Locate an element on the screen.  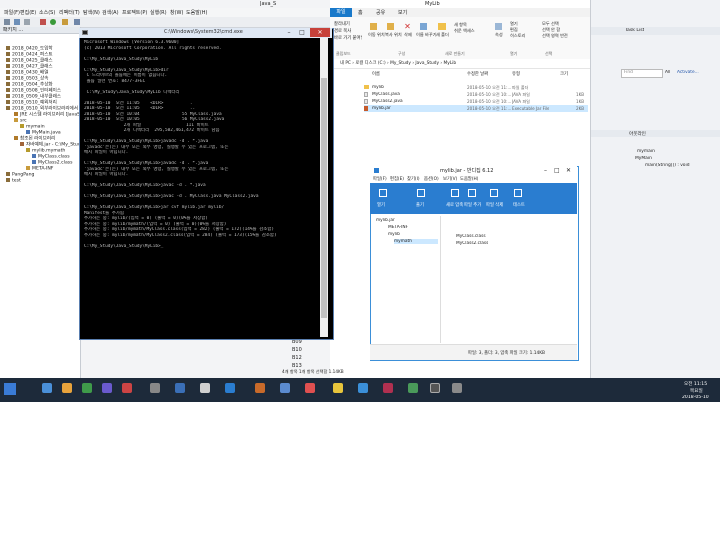
bz-menu-help: 도움말(H) is located at coordinates (469, 179).